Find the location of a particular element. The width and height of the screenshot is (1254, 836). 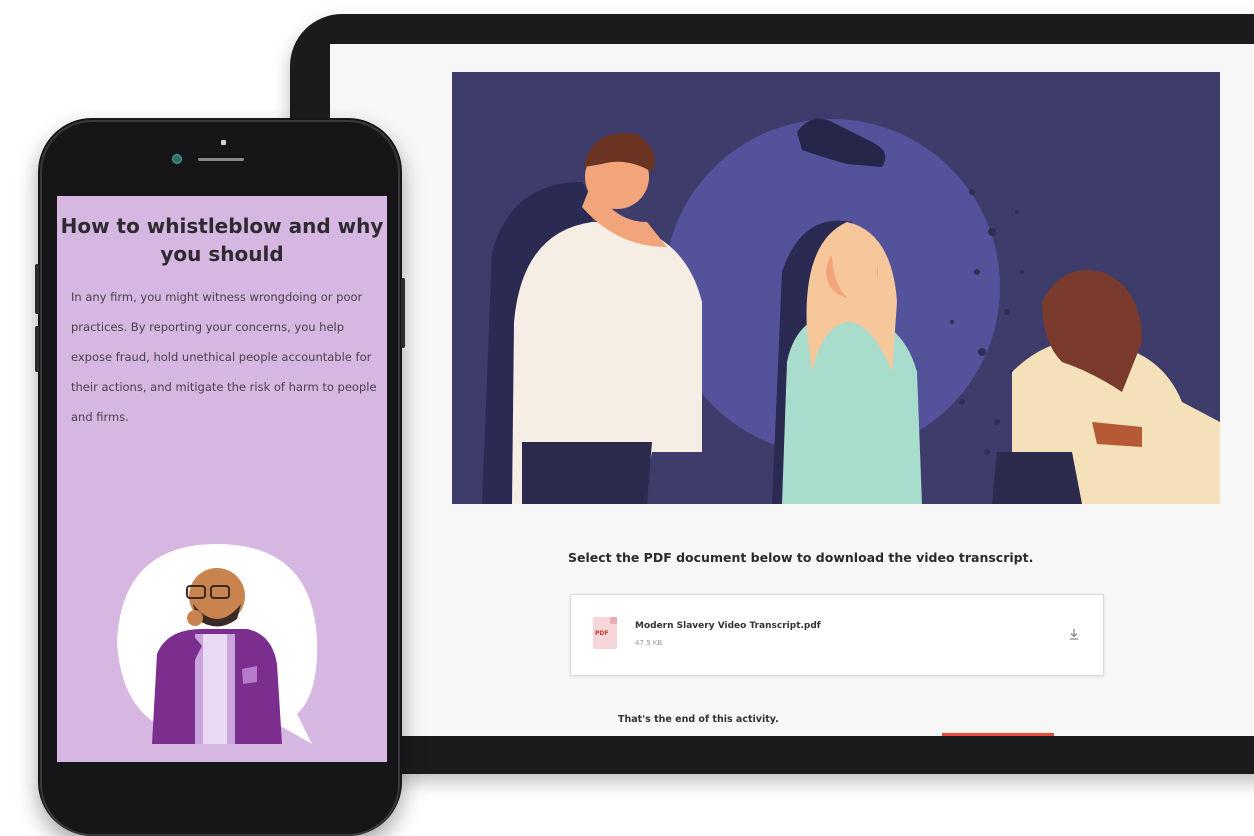

continue-button-edge is located at coordinates (998, 734).